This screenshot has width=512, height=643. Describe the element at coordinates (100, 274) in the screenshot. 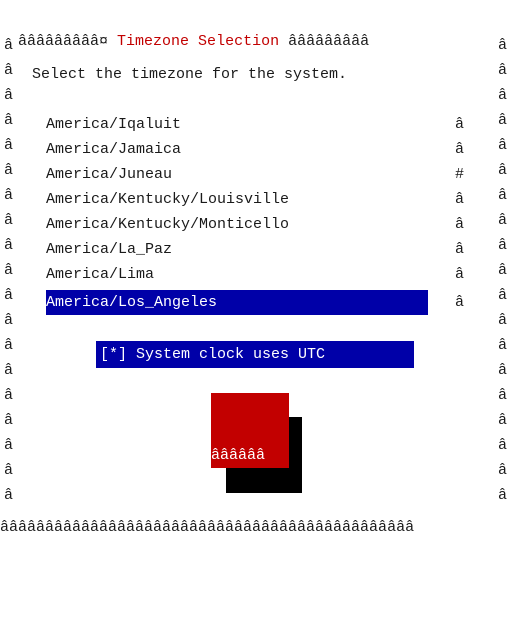

I see `list-item: America/Lima` at that location.